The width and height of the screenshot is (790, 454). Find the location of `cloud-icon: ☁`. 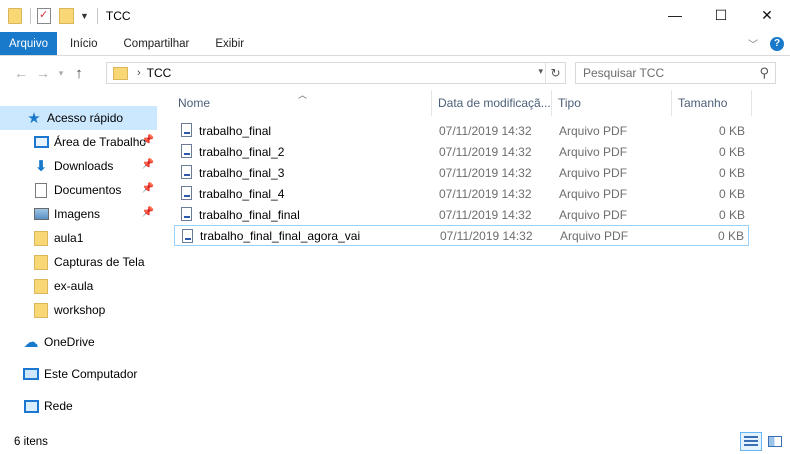

cloud-icon: ☁ is located at coordinates (31, 342).